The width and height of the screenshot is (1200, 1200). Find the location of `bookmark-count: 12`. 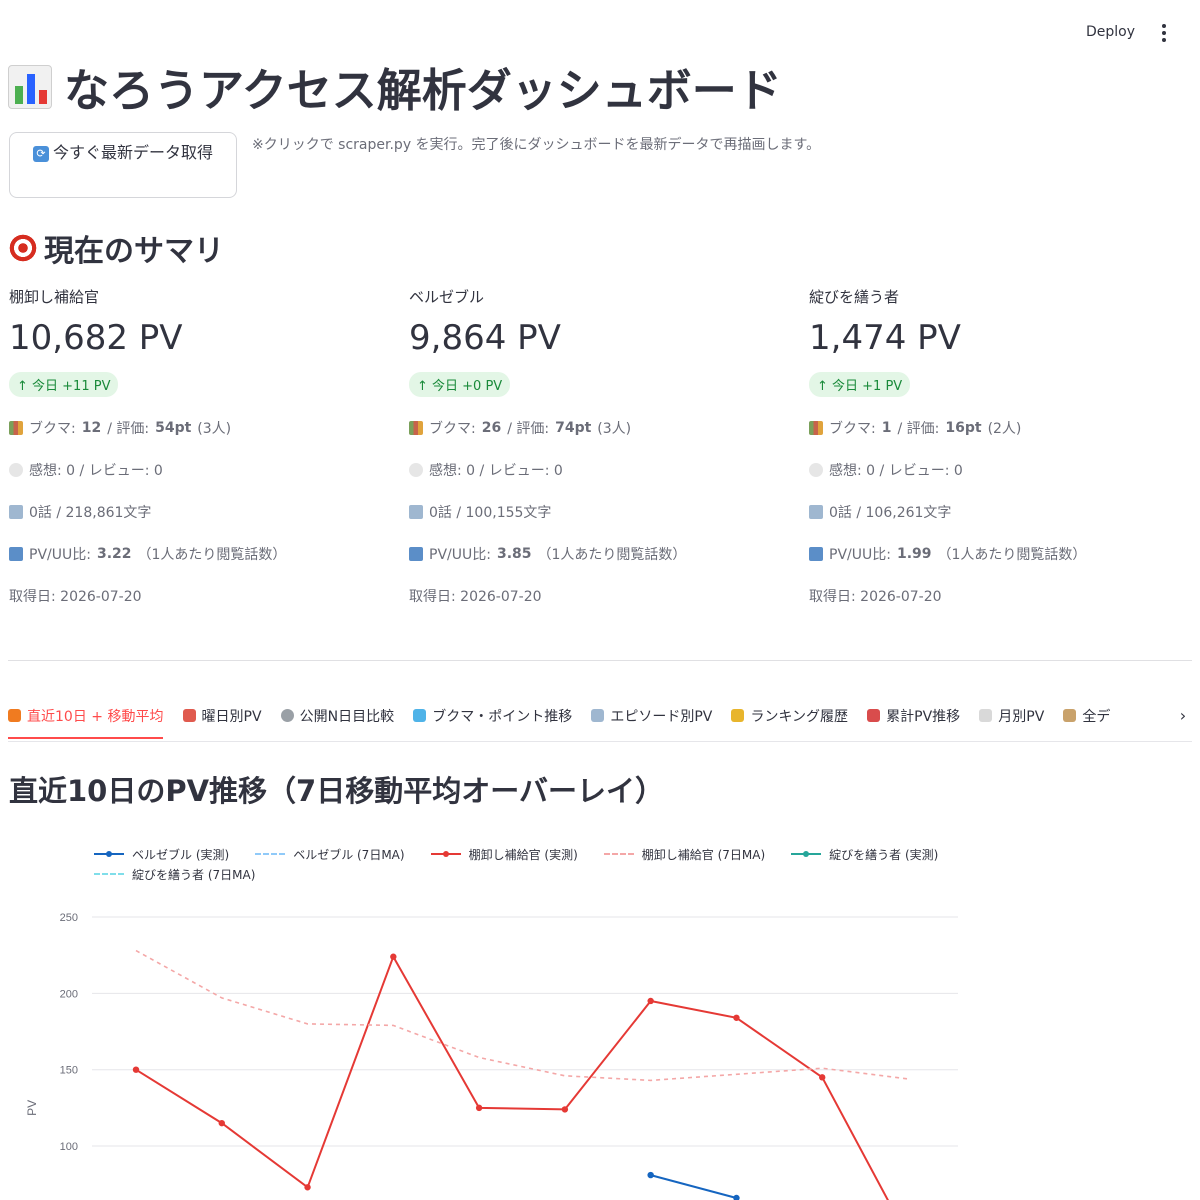

bookmark-count: 12 is located at coordinates (91, 428).